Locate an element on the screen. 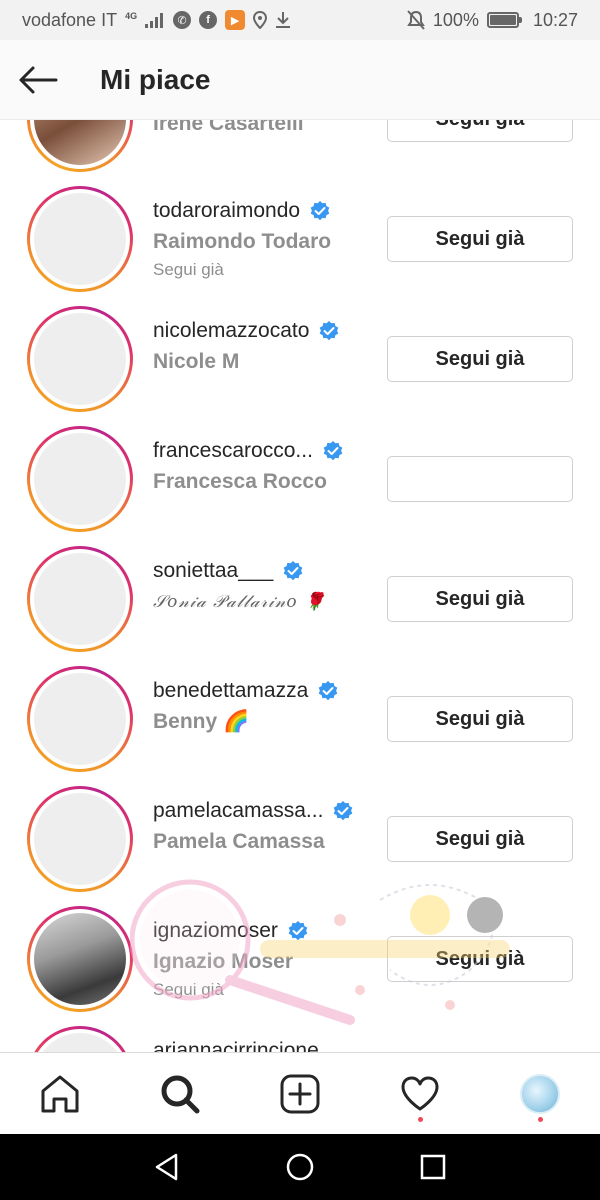 This screenshot has width=600, height=1200. battery-fill is located at coordinates (502, 20).